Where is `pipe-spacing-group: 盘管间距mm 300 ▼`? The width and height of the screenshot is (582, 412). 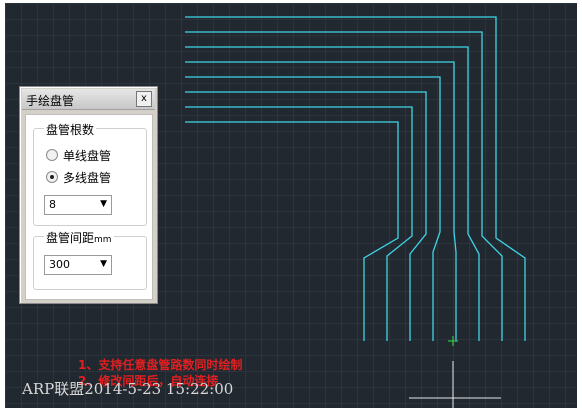 pipe-spacing-group: 盘管间距mm 300 ▼ is located at coordinates (90, 259).